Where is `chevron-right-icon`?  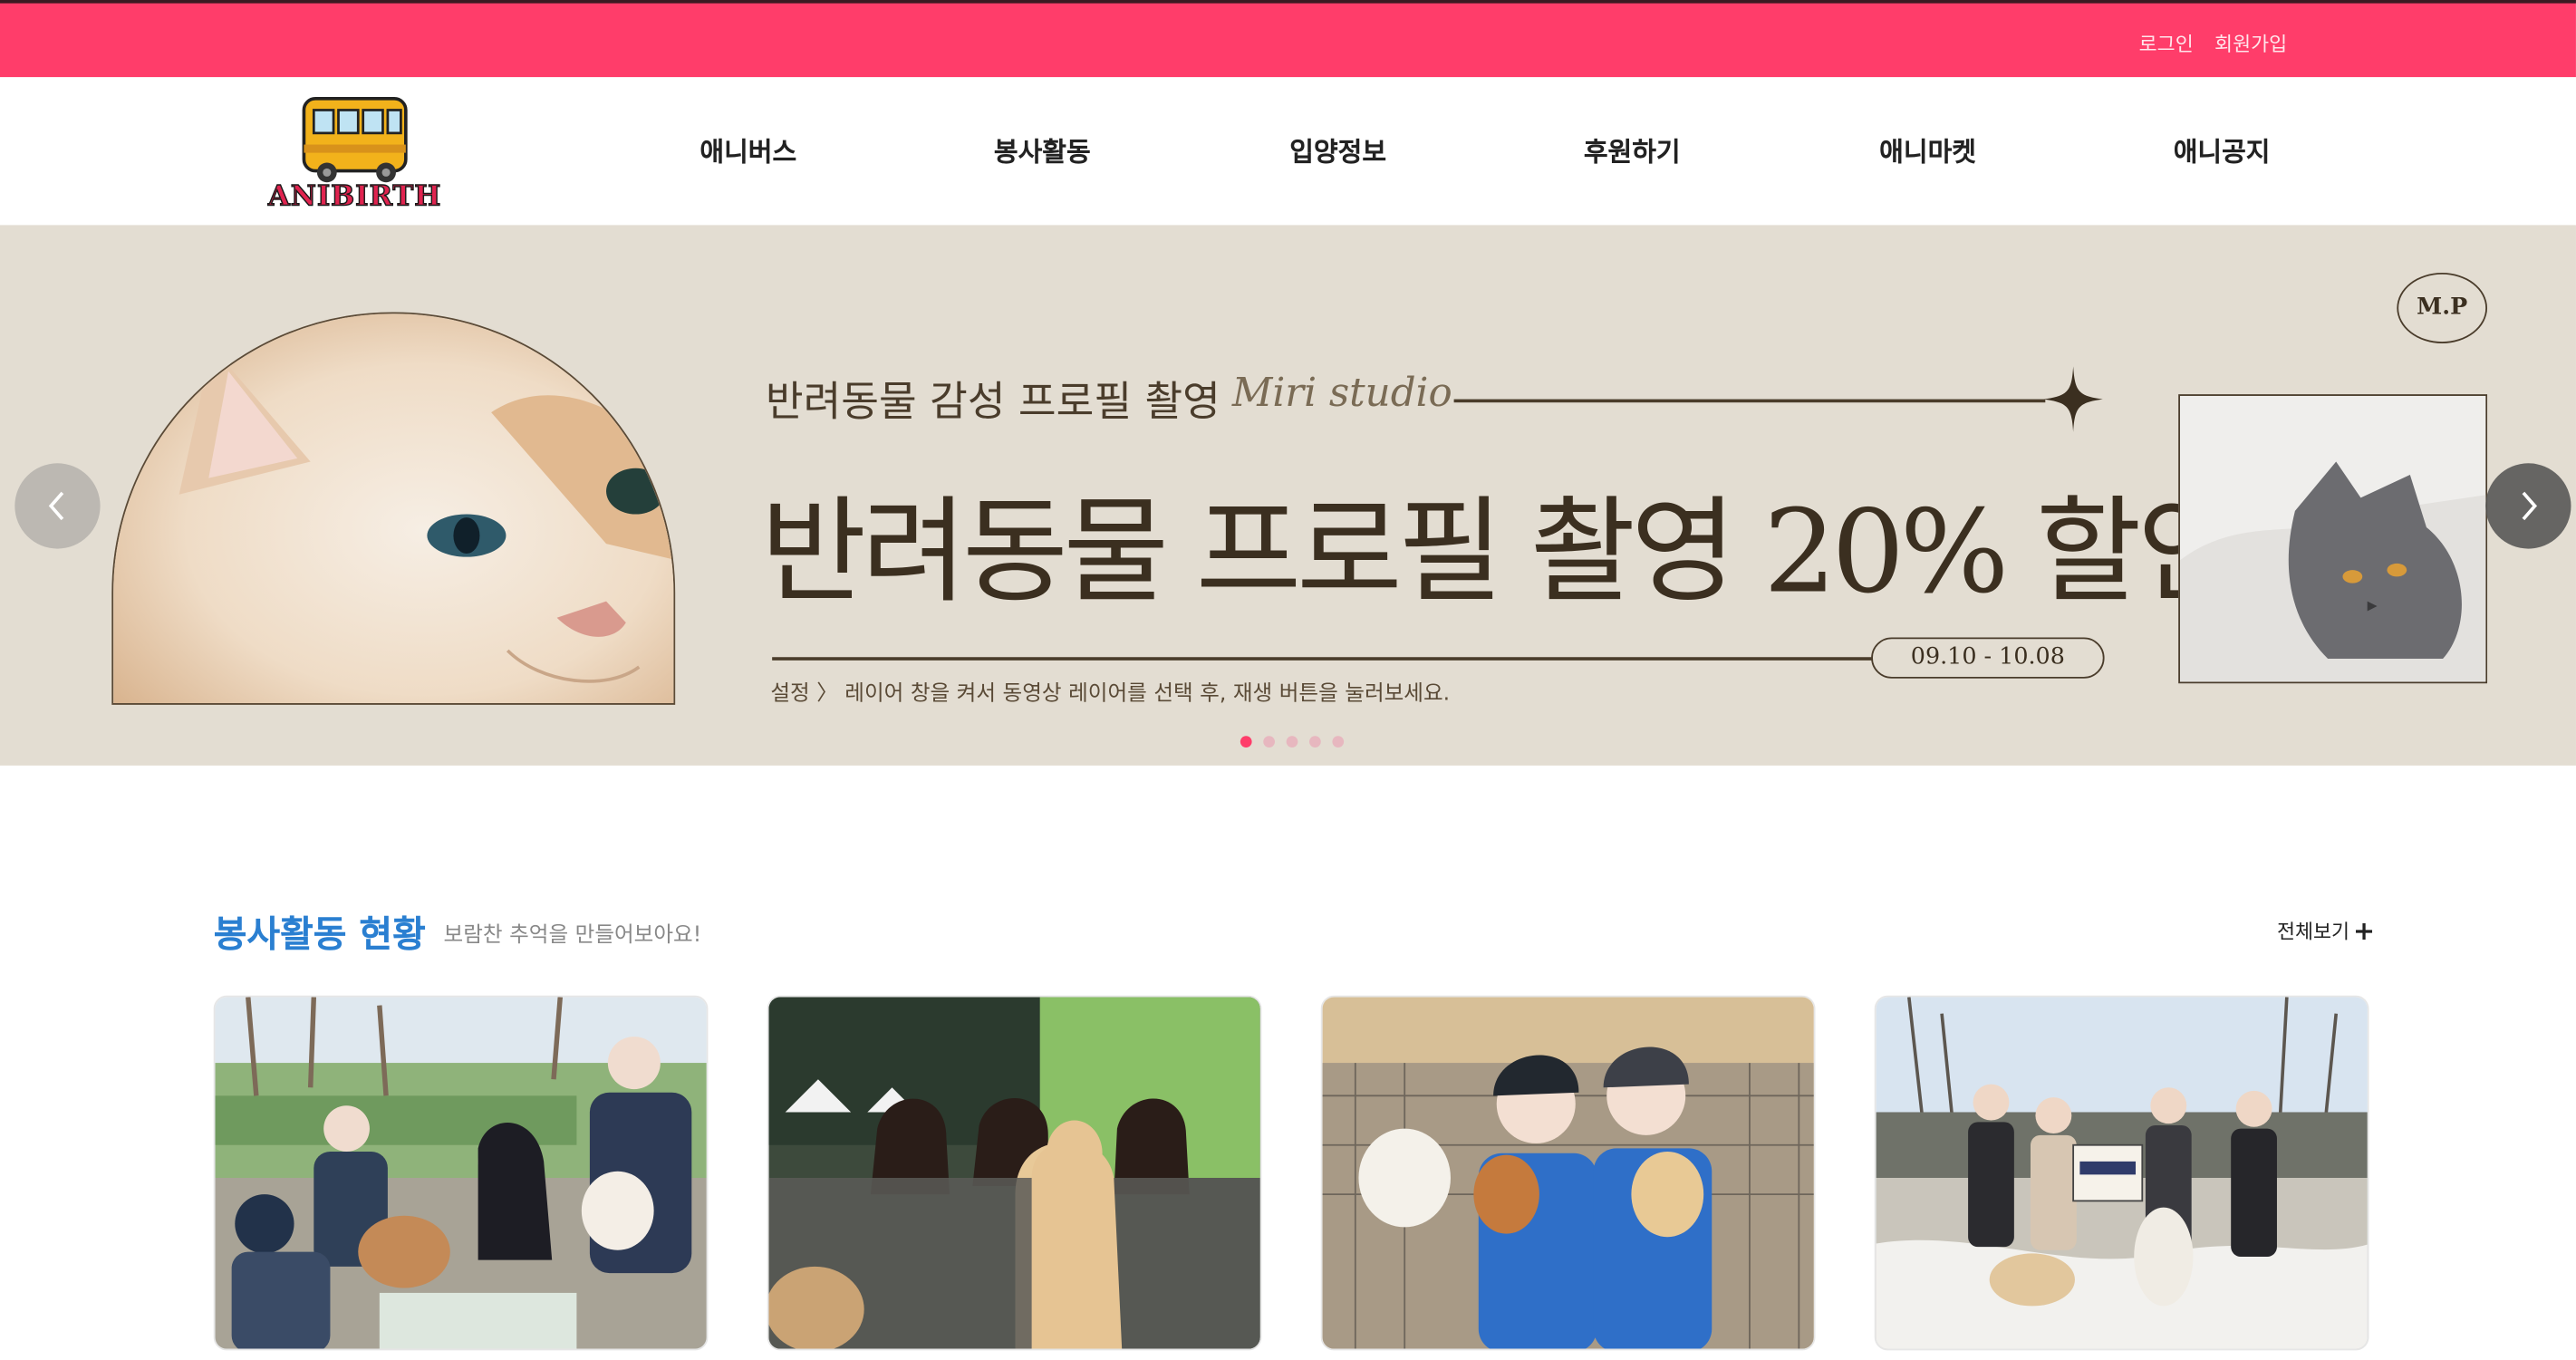
chevron-right-icon is located at coordinates (2530, 506).